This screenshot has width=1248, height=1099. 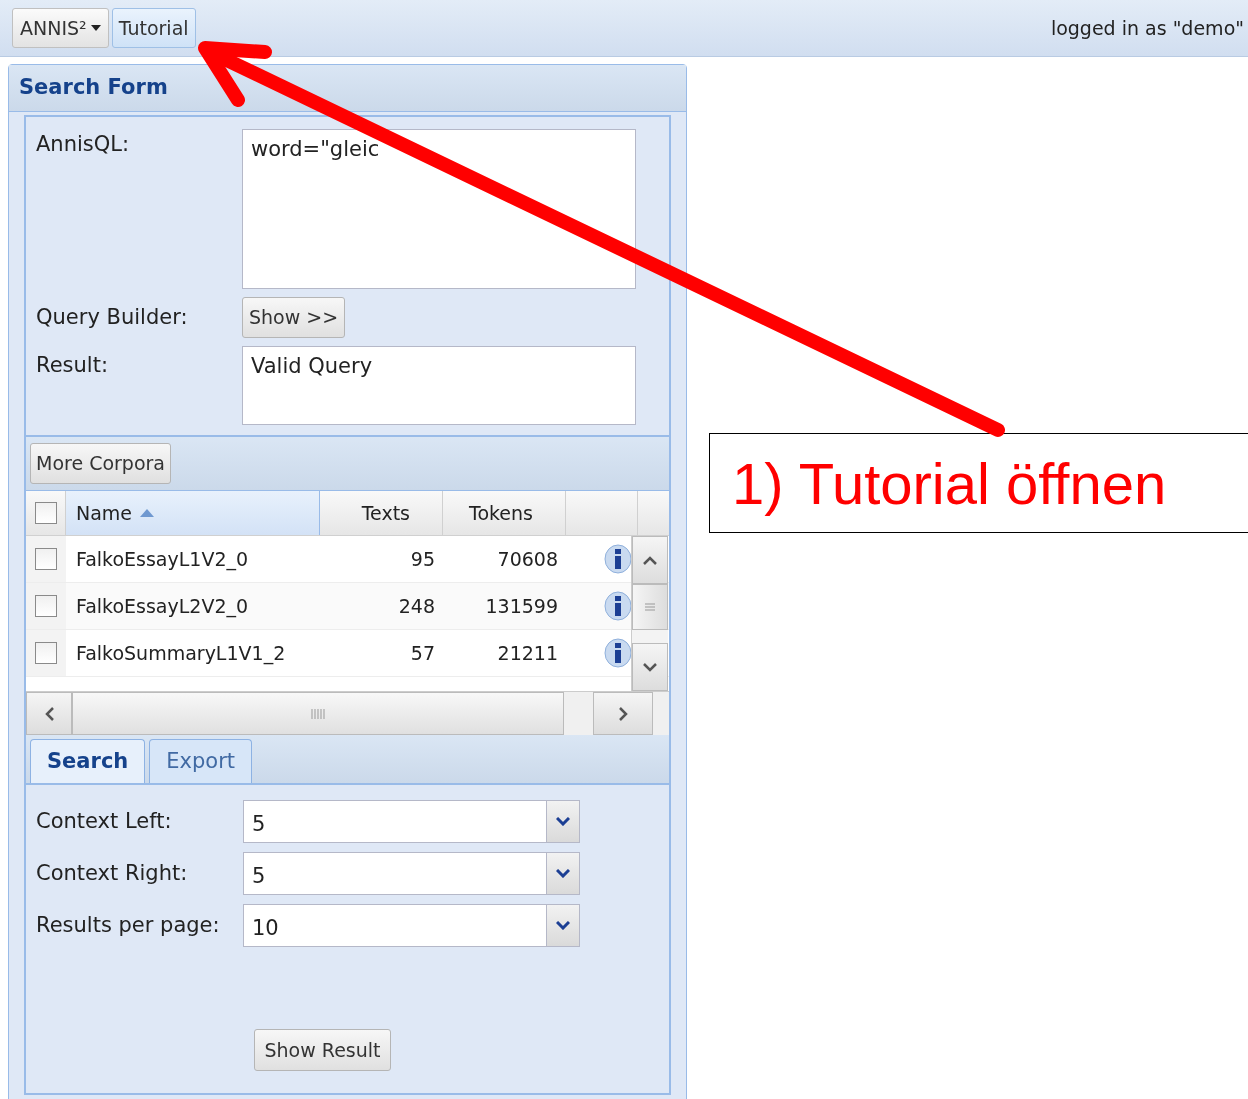 I want to click on caret-icon, so click(x=95, y=28).